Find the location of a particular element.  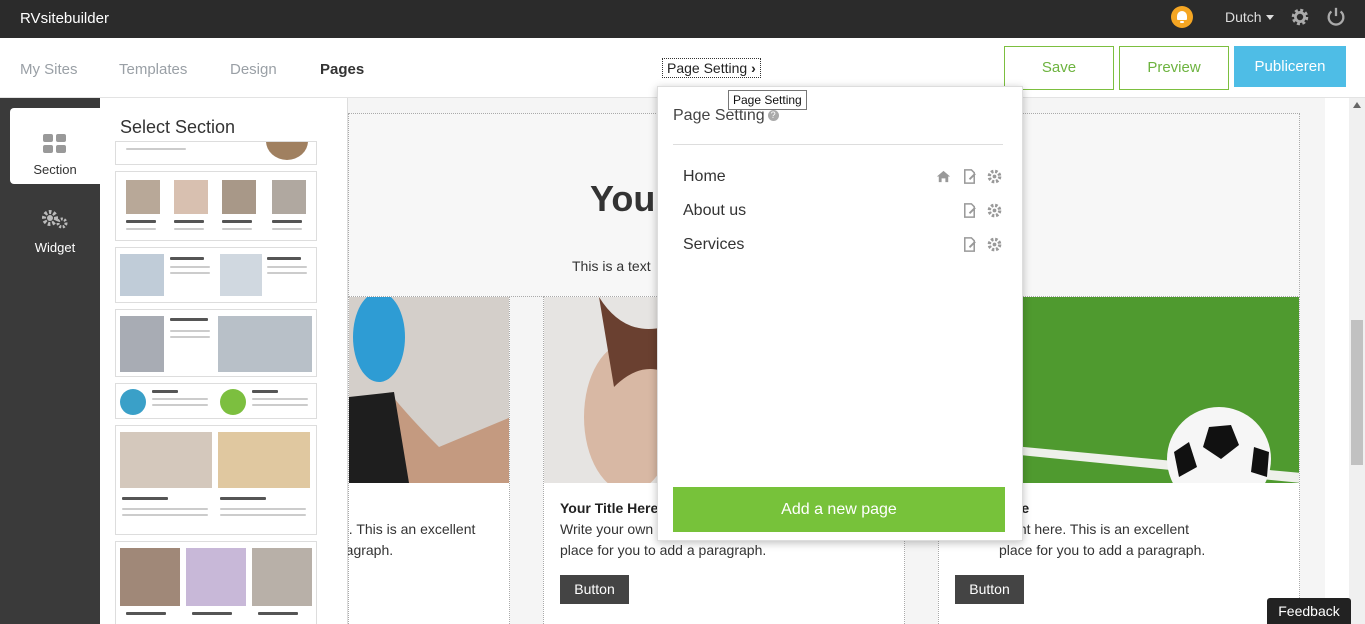

tab-design: Design is located at coordinates (253, 69).